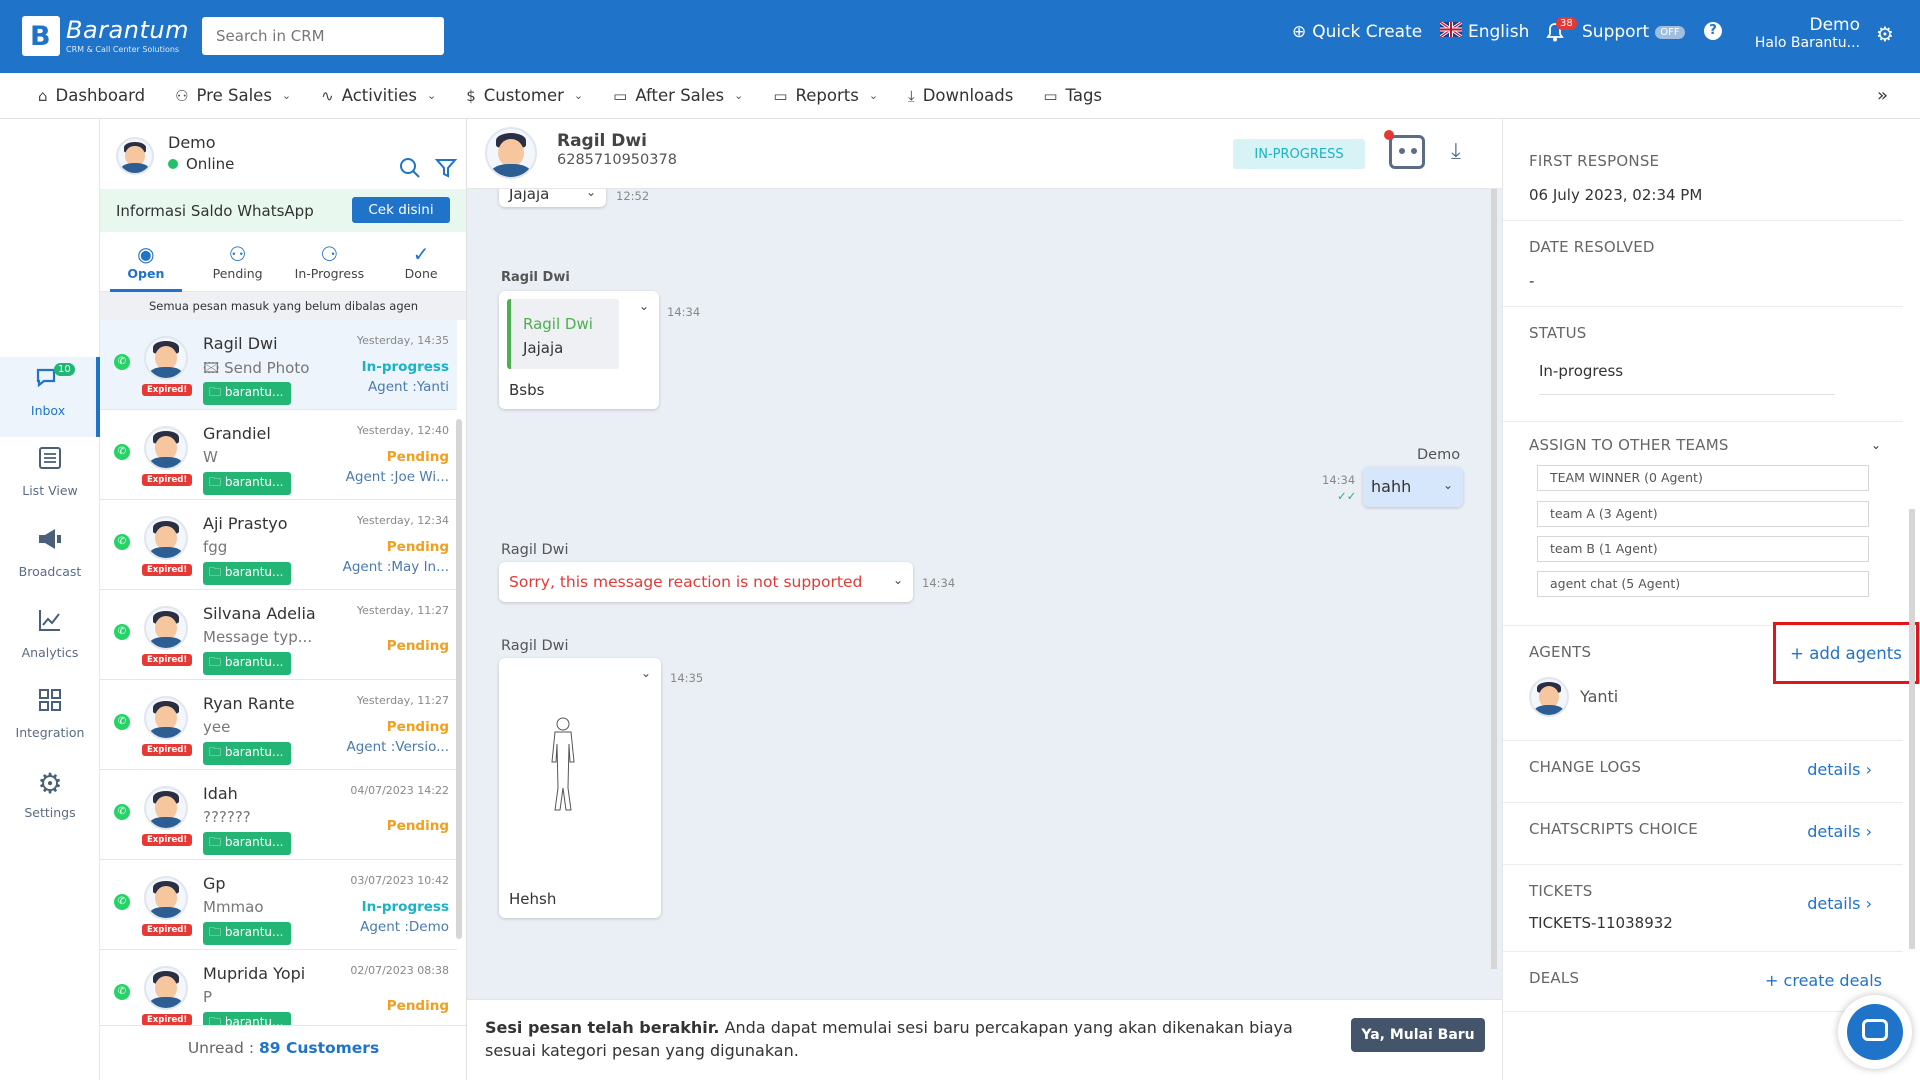  I want to click on rail-integration: Integration, so click(50, 719).